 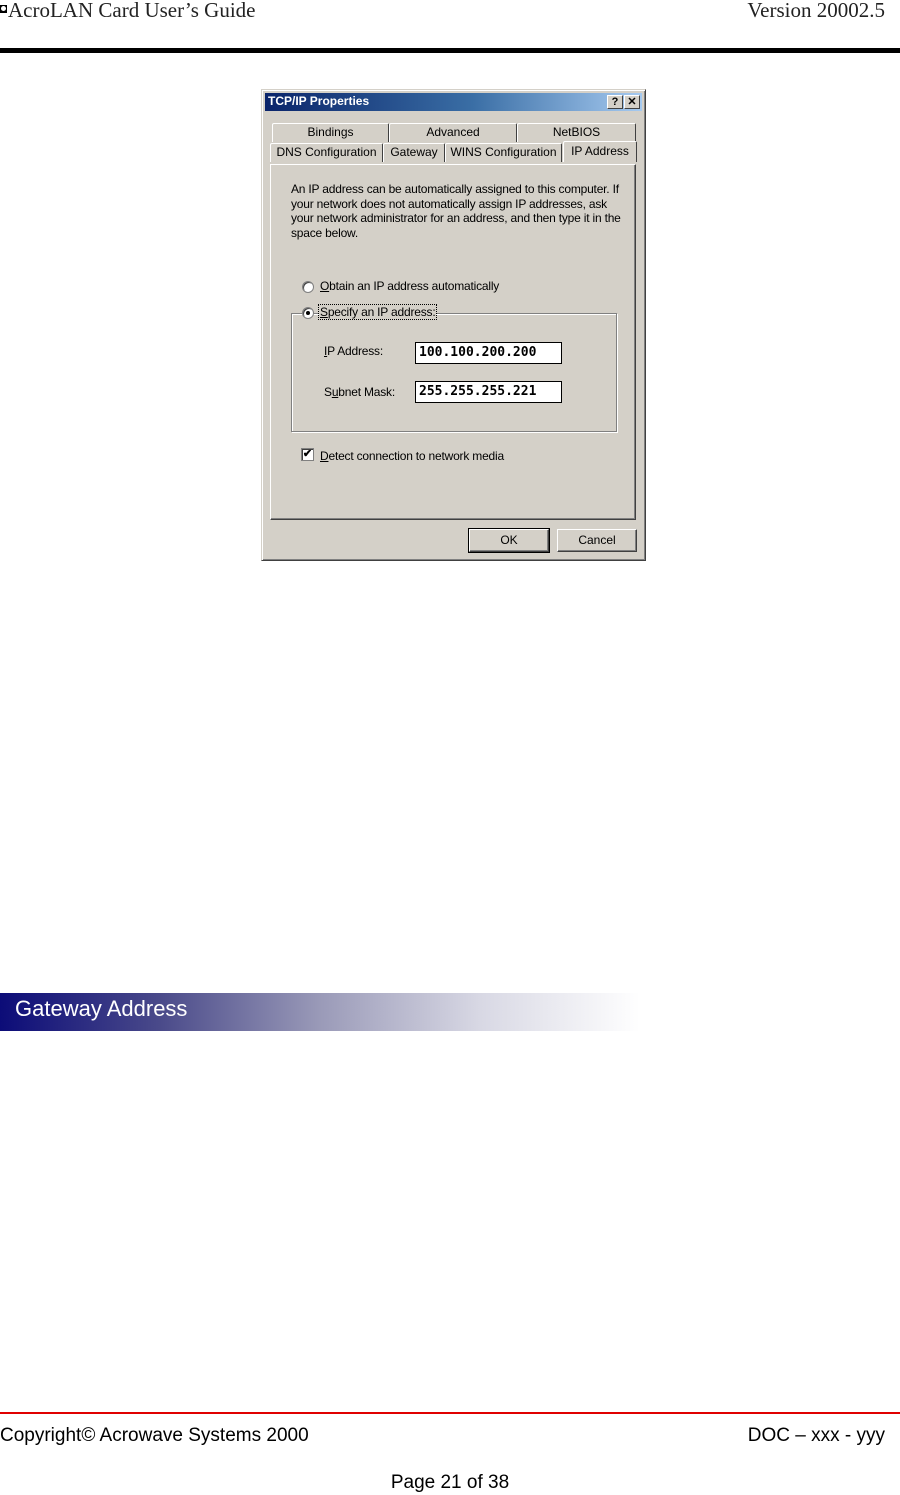 I want to click on obtain-auto-radio, so click(x=308, y=287).